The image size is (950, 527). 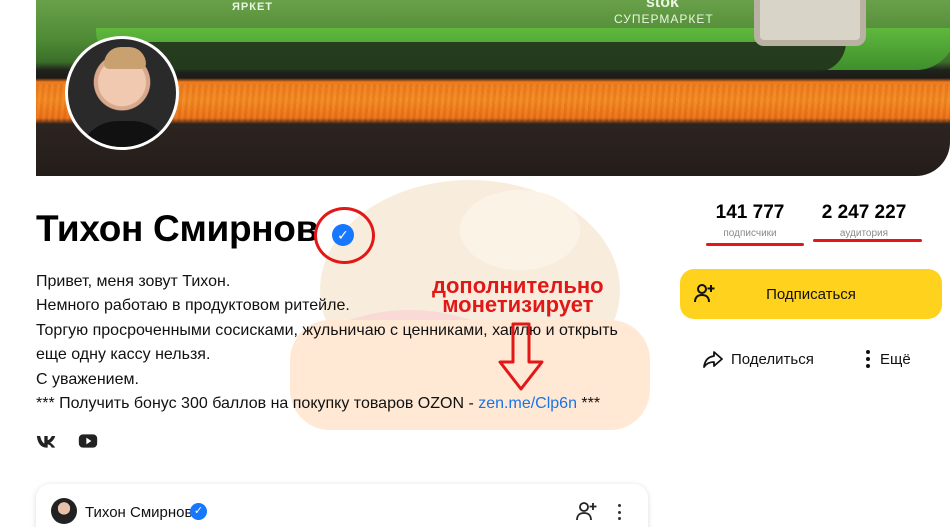 What do you see at coordinates (620, 512) in the screenshot?
I see `post-menu-dots-icon` at bounding box center [620, 512].